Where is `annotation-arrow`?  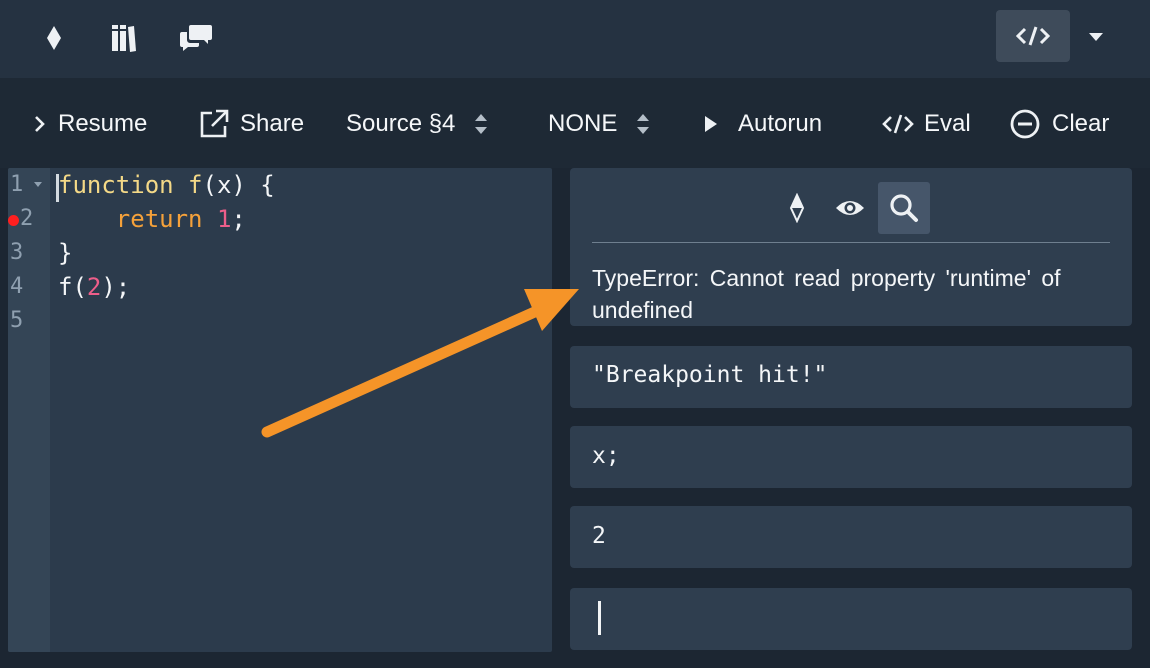 annotation-arrow is located at coordinates (420, 363).